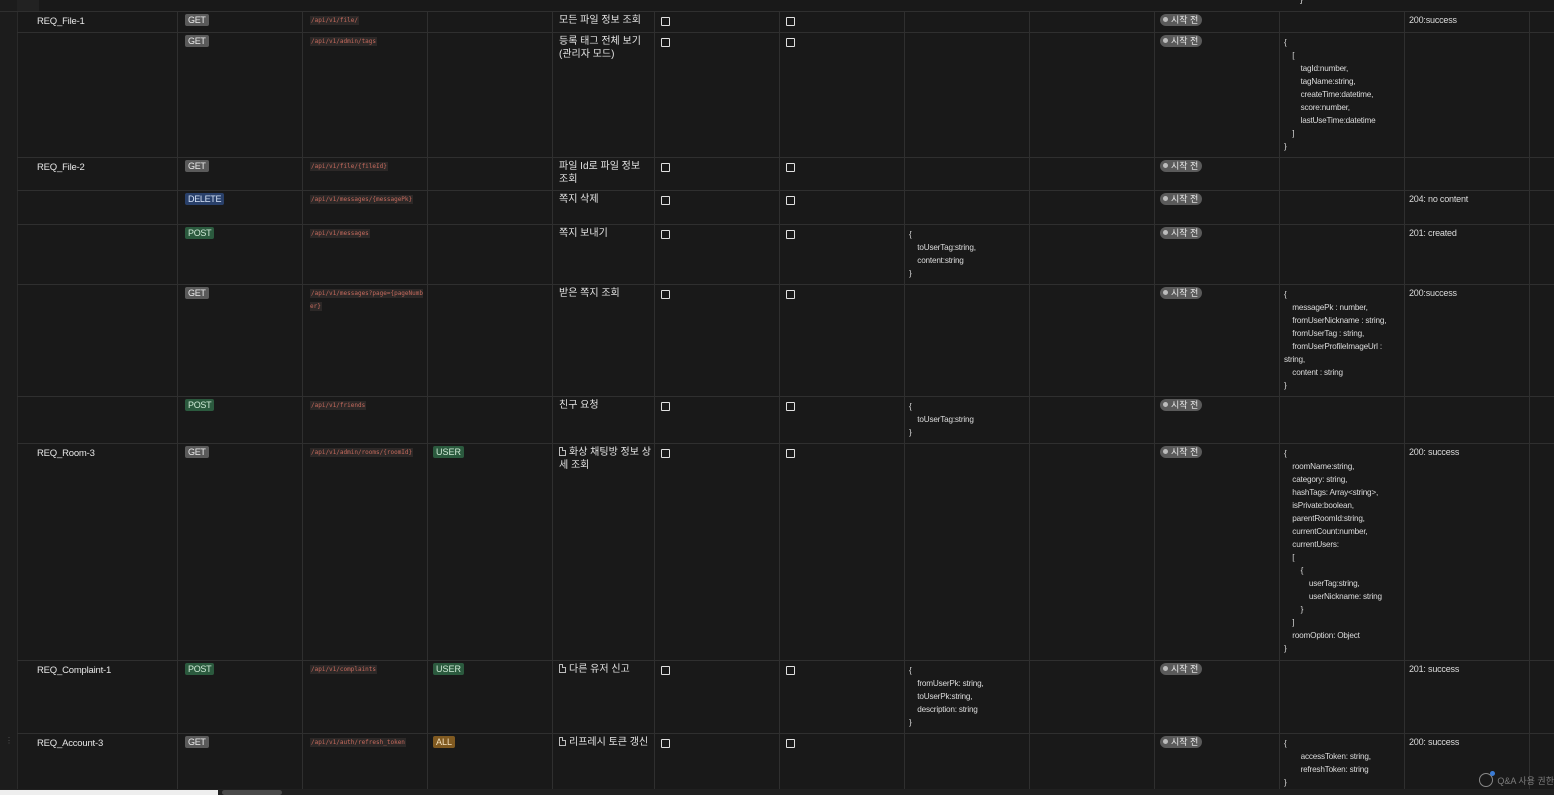  I want to click on url-cell: /api/v1/file/, so click(365, 21).